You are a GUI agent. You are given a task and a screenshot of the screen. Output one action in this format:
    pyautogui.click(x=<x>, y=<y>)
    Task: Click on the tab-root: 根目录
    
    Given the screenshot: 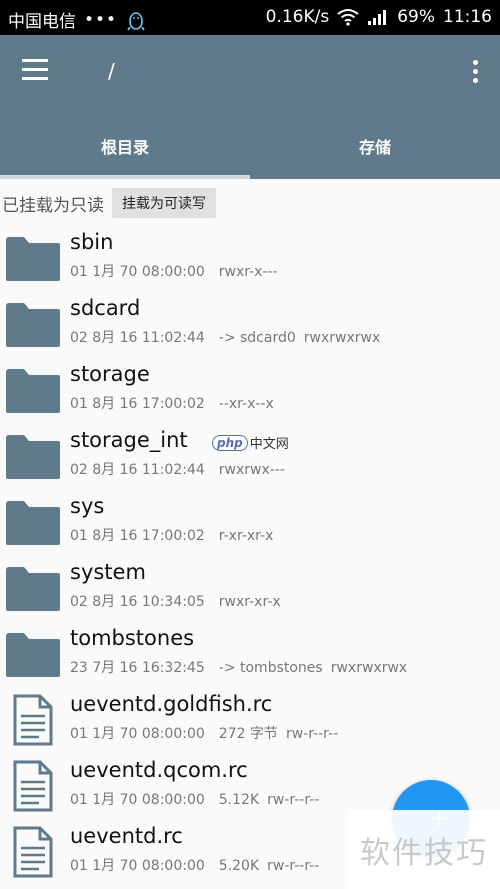 What is the action you would take?
    pyautogui.click(x=125, y=146)
    